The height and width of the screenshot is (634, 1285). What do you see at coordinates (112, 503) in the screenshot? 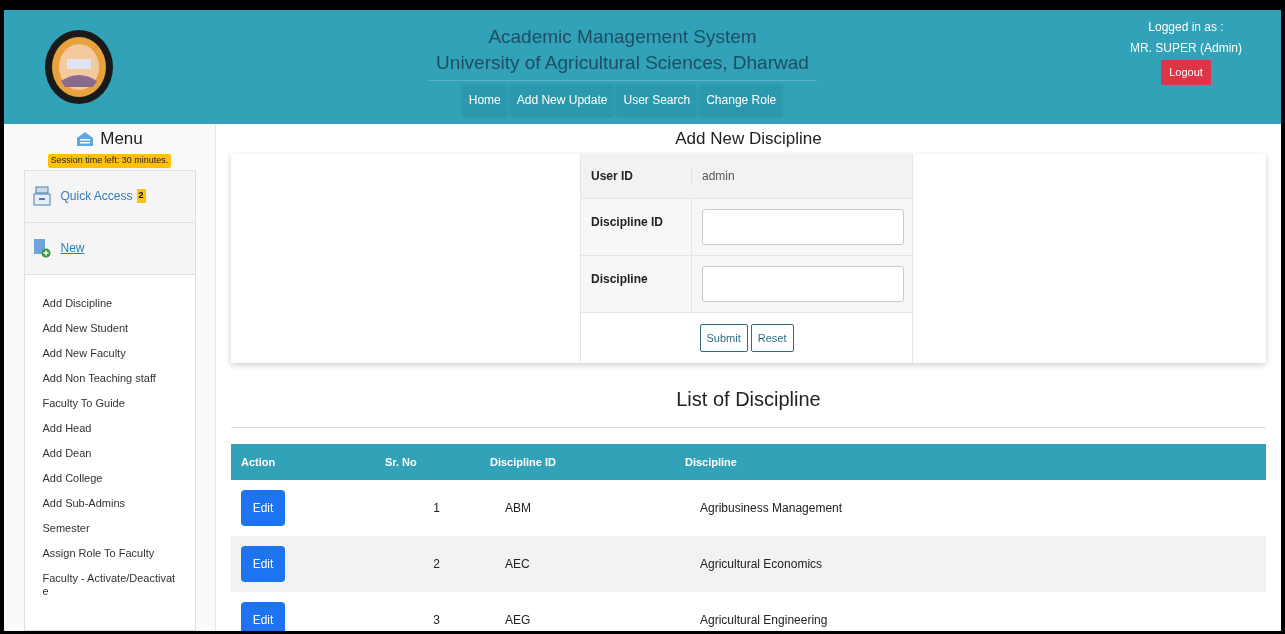
I see `menu-link: Add Sub-Admins` at bounding box center [112, 503].